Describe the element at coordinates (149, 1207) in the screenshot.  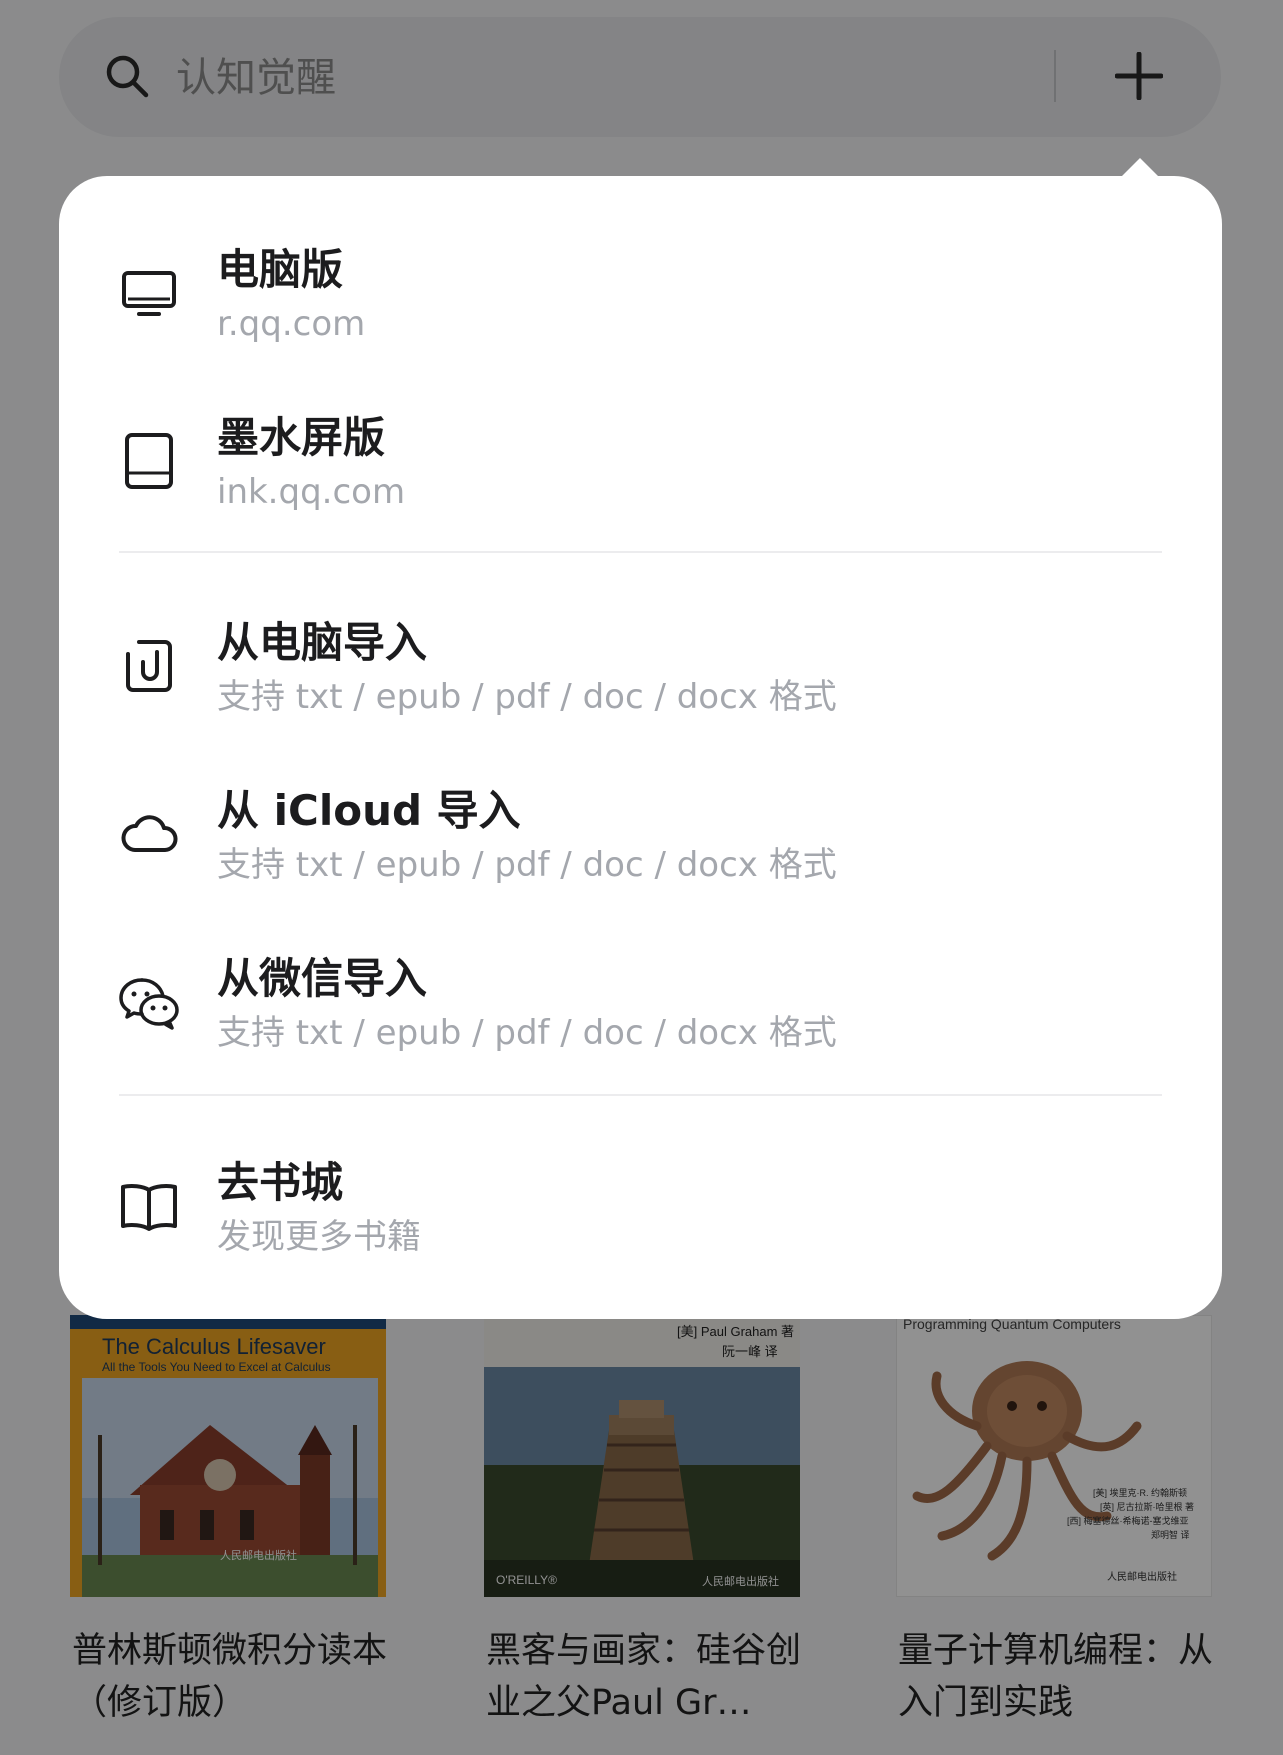
I see `book-open-icon` at that location.